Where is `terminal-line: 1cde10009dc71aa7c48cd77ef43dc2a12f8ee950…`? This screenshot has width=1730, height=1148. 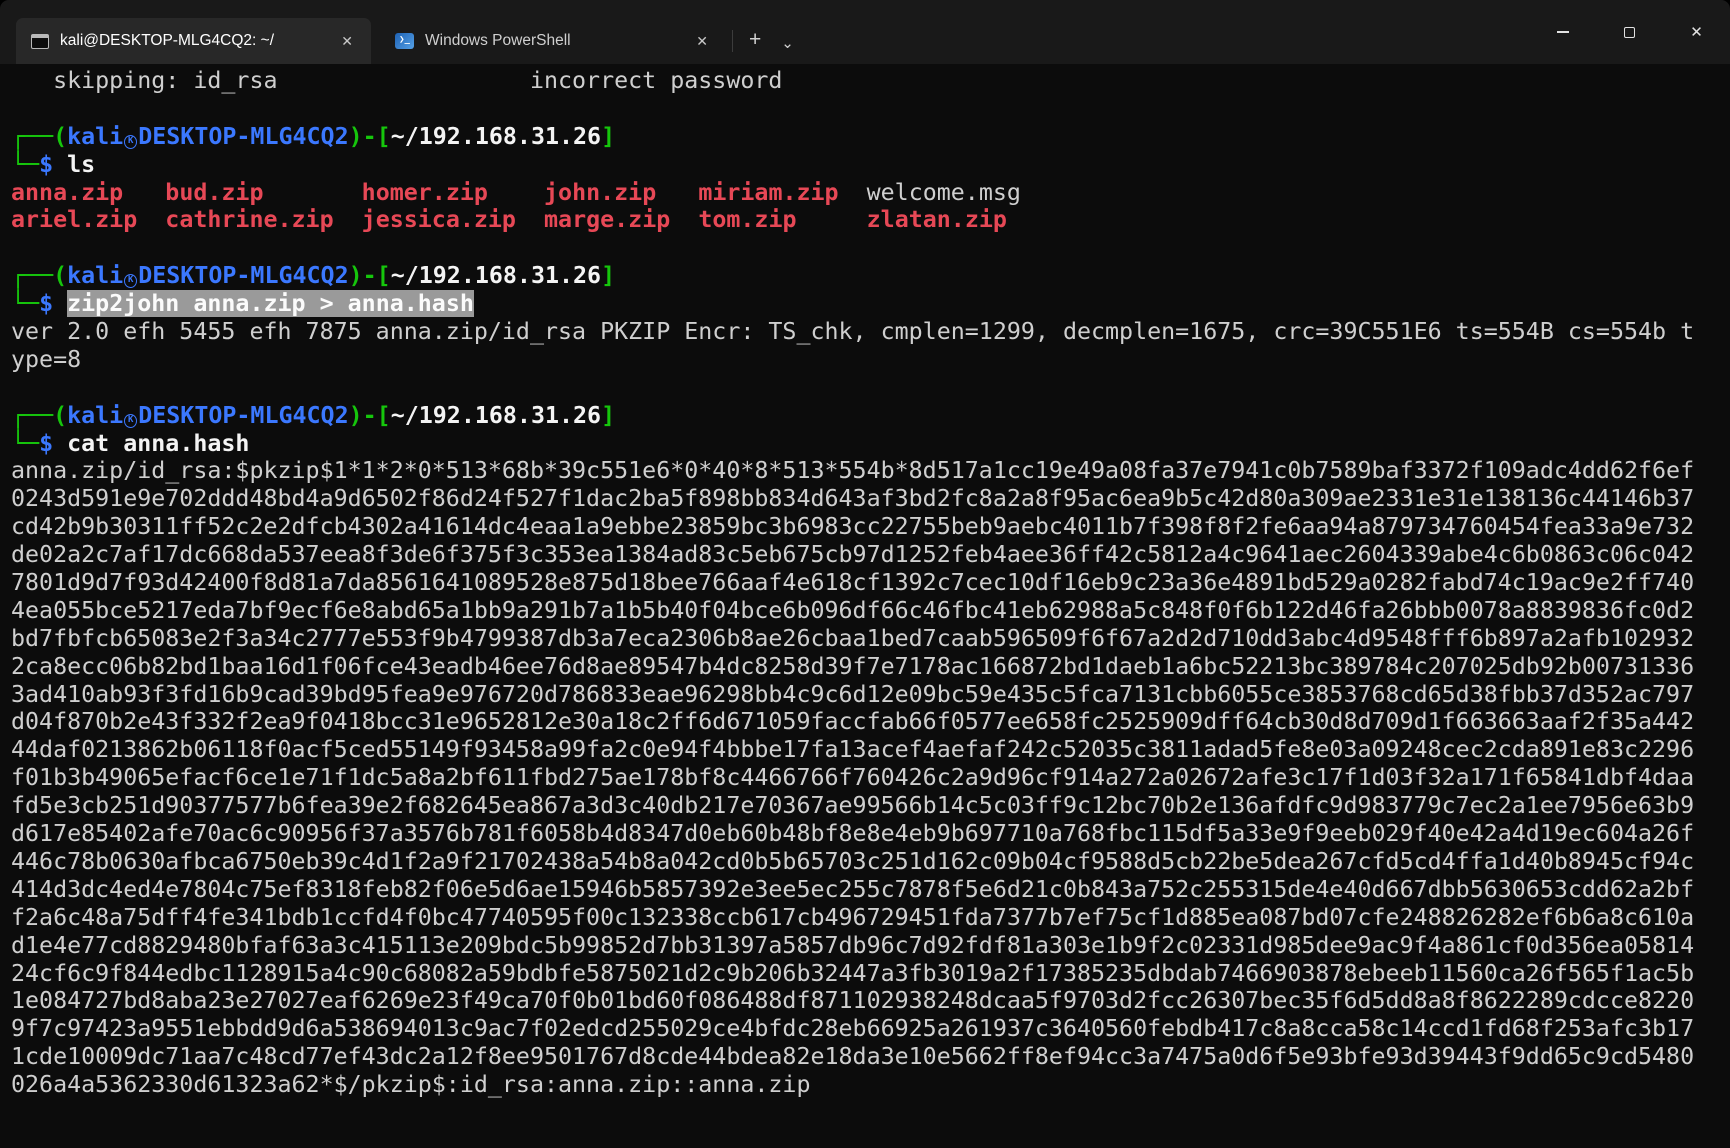 terminal-line: 1cde10009dc71aa7c48cd77ef43dc2a12f8ee950… is located at coordinates (853, 1057).